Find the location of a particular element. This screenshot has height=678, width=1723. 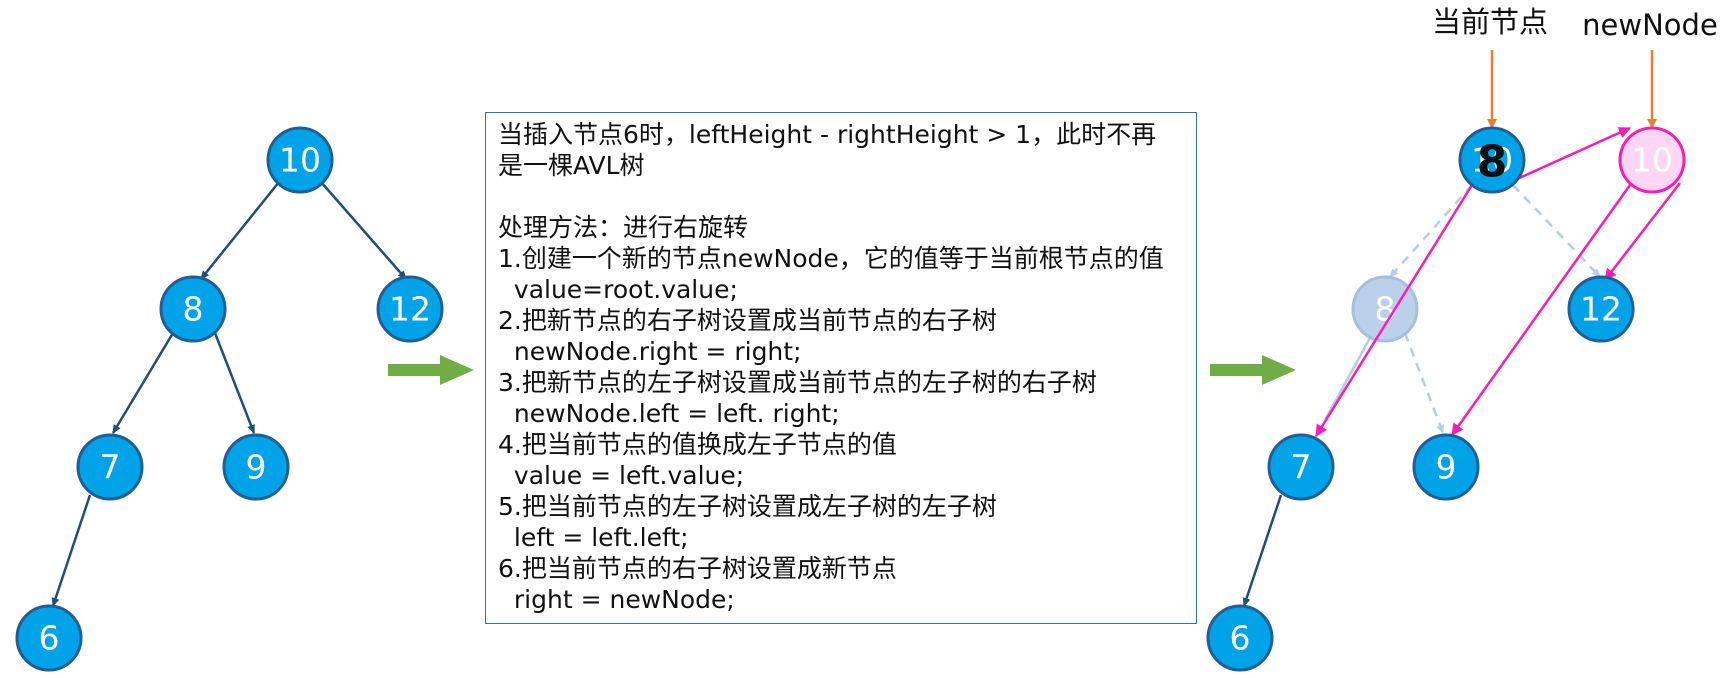

current-node: 10 8 is located at coordinates (1492, 160).